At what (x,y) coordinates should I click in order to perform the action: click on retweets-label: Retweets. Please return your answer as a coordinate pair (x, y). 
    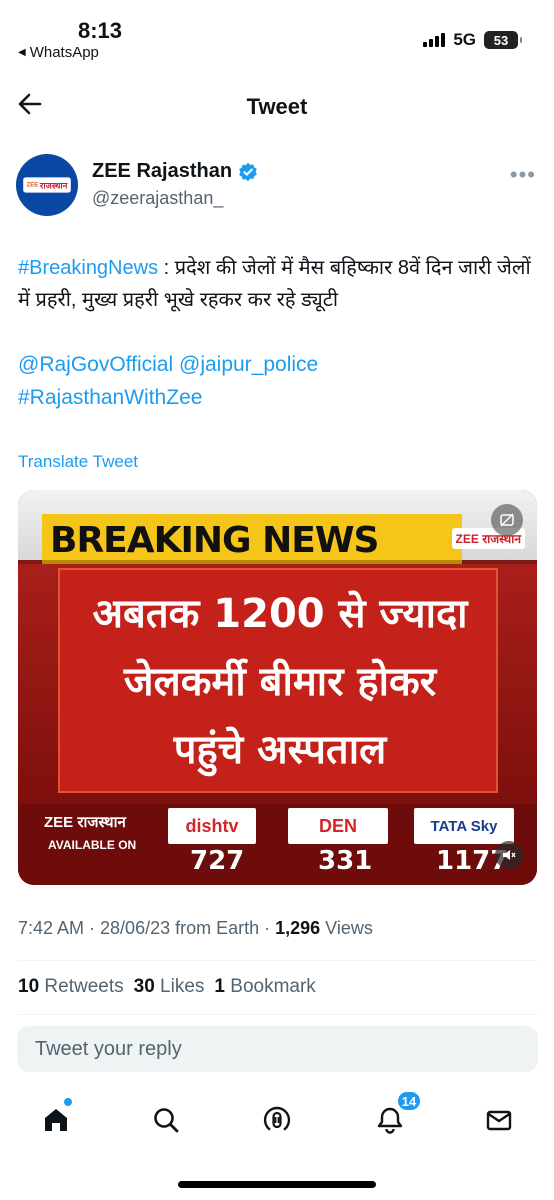
    Looking at the image, I should click on (84, 986).